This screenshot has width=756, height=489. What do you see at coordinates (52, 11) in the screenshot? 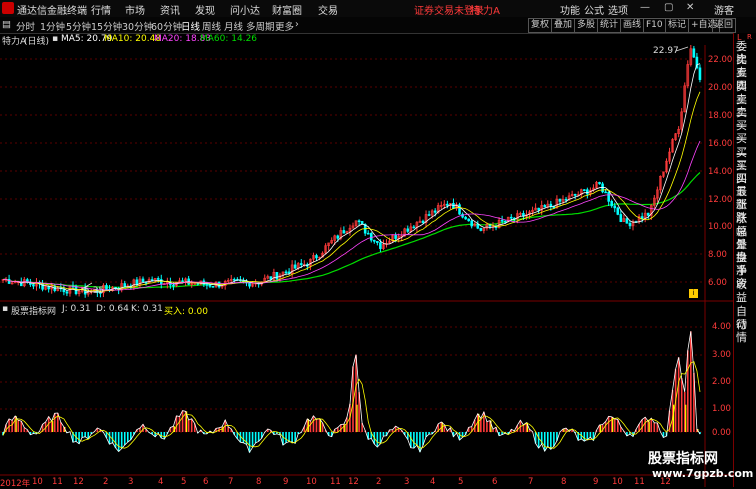
I see `app-title: 通达信金融终端` at bounding box center [52, 11].